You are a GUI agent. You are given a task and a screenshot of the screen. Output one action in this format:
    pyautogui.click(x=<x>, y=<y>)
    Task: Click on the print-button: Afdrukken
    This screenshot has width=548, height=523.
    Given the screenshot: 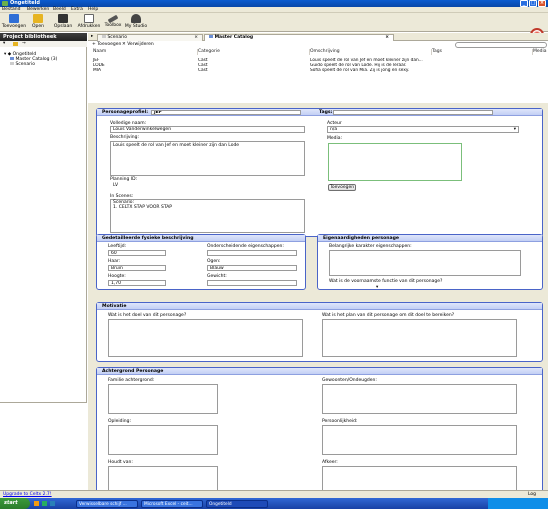 What is the action you would take?
    pyautogui.click(x=89, y=22)
    